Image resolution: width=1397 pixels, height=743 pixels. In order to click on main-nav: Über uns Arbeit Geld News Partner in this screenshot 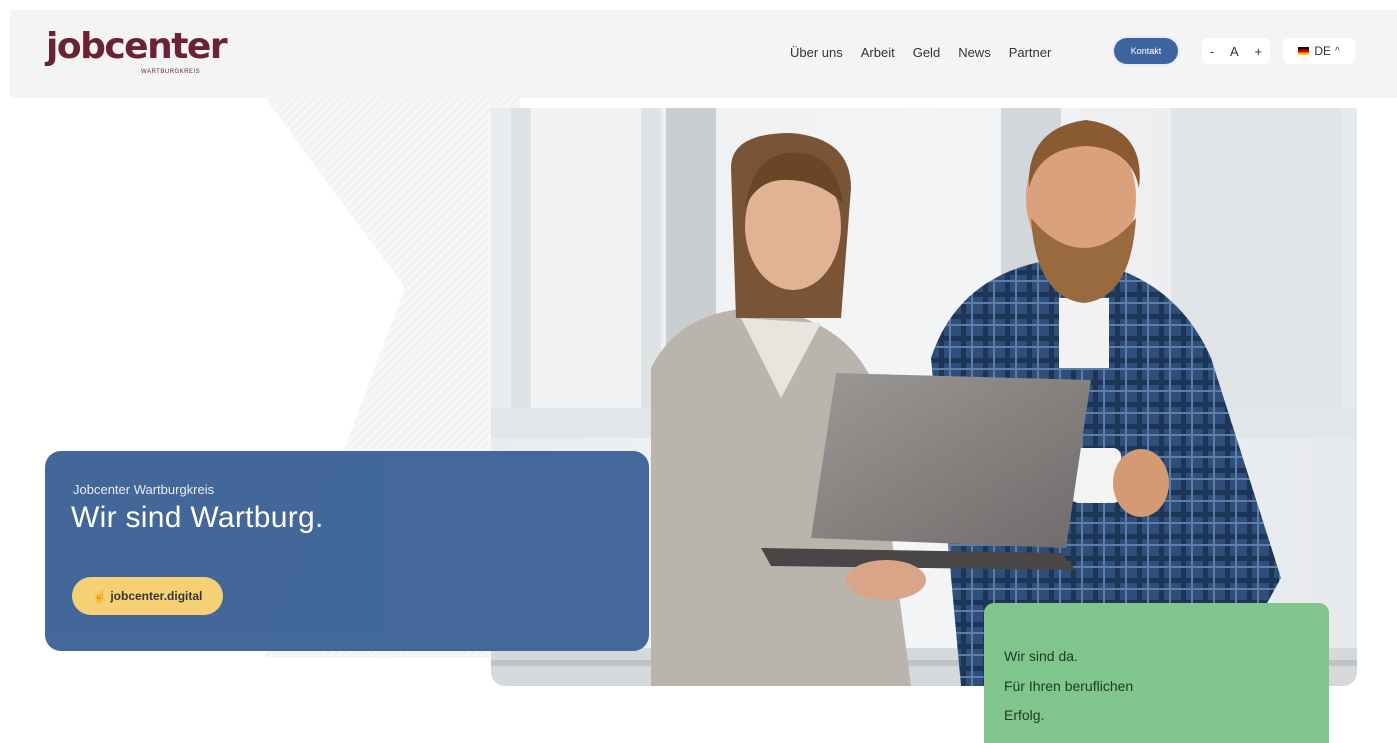, I will do `click(929, 52)`.